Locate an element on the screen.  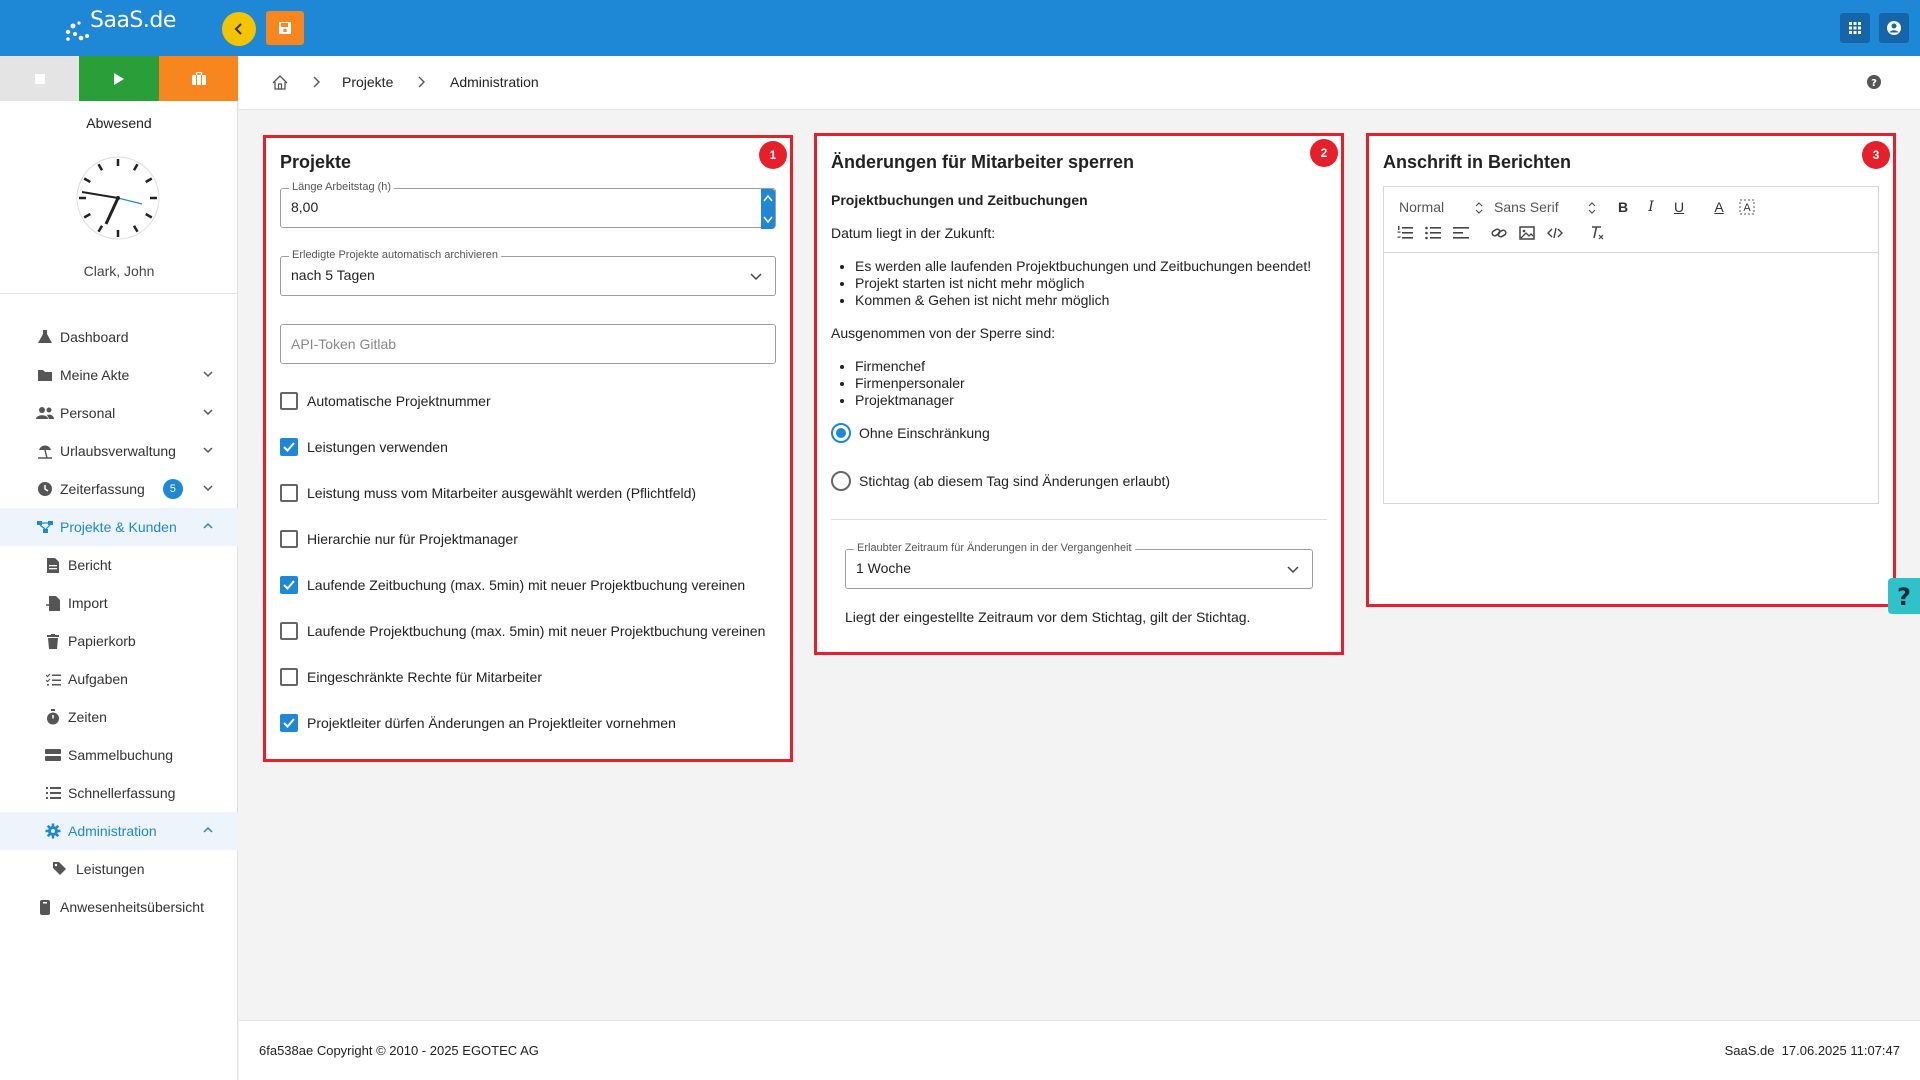
stop-button is located at coordinates (39, 78).